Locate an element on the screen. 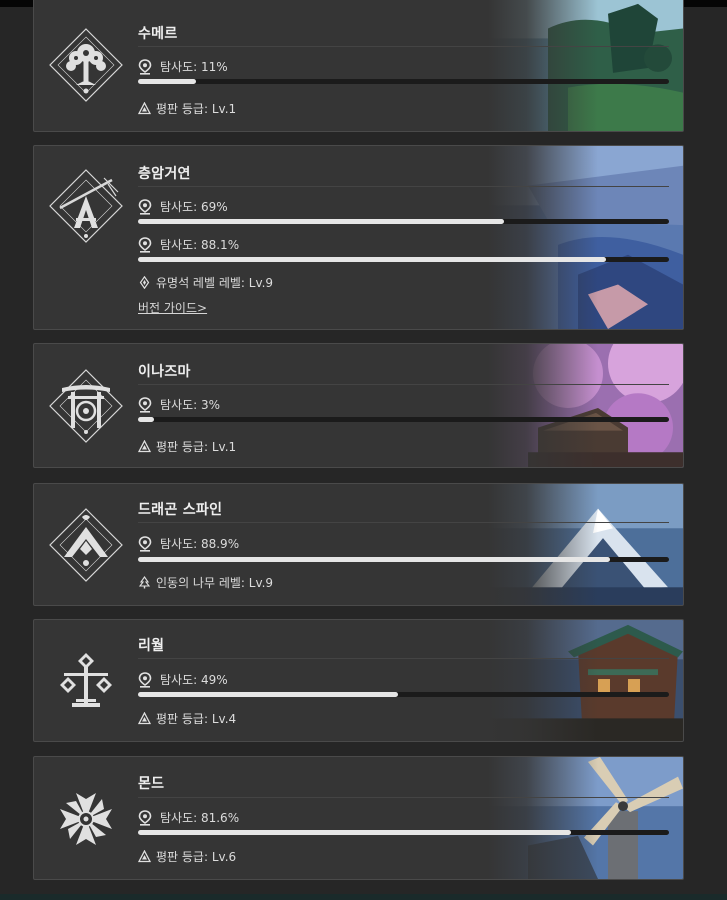 The width and height of the screenshot is (727, 900). exploration-progress-label: 탐사도: 88.9% is located at coordinates (188, 543).